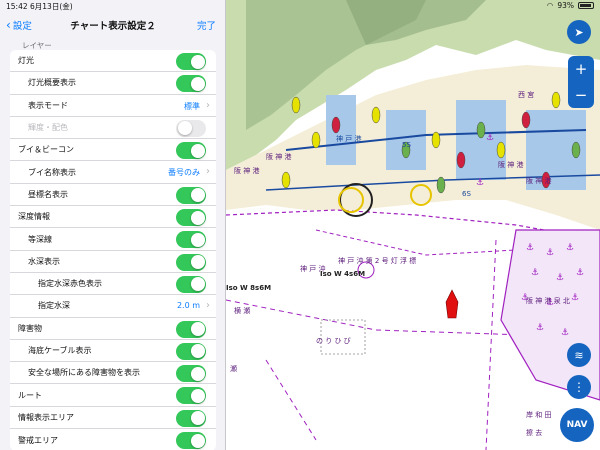 This screenshot has width=600, height=450. I want to click on map-label-hanshin-3: 阪 神 港, so click(511, 165).